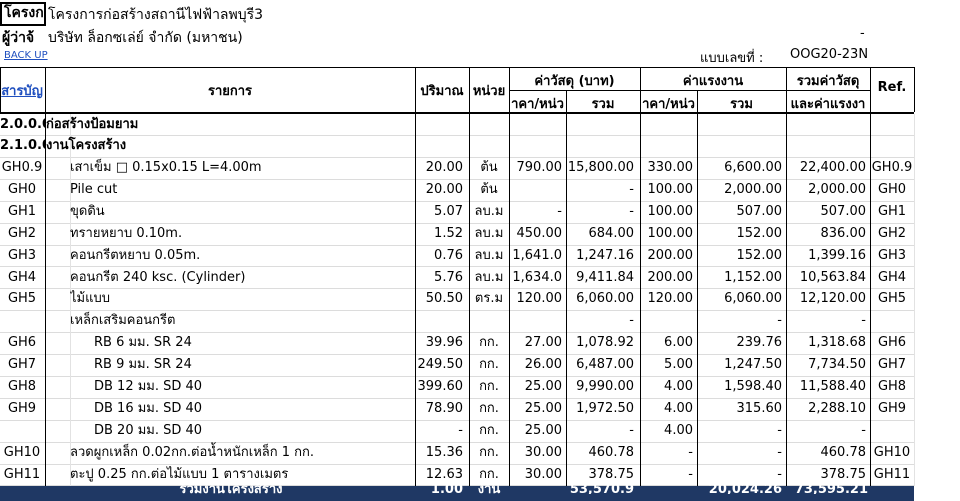  Describe the element at coordinates (740, 343) in the screenshot. I see `item-labor-sum: 239.76` at that location.